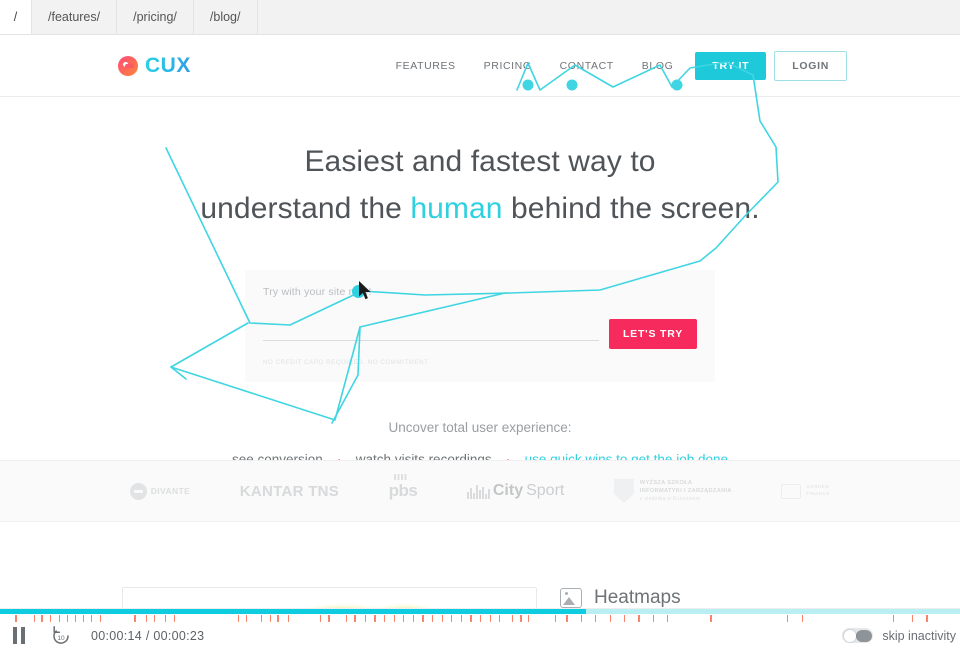  Describe the element at coordinates (317, 292) in the screenshot. I see `trial-form-label: Try with your site now!` at that location.